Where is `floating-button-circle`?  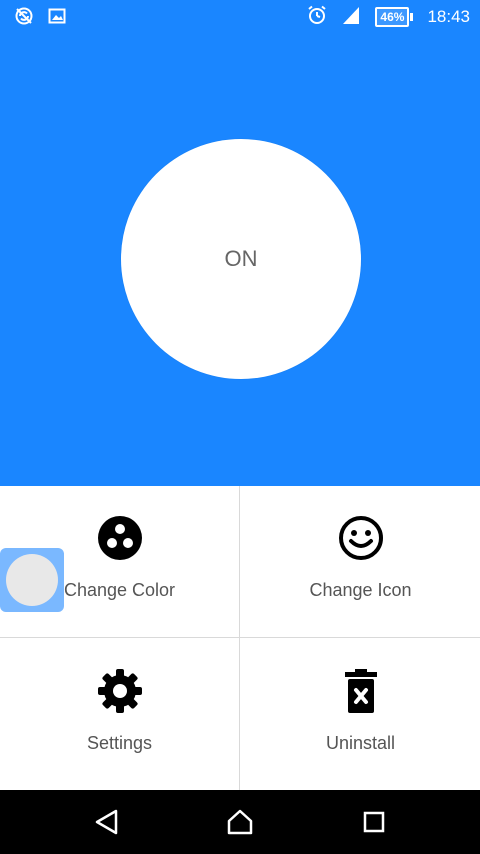 floating-button-circle is located at coordinates (32, 580).